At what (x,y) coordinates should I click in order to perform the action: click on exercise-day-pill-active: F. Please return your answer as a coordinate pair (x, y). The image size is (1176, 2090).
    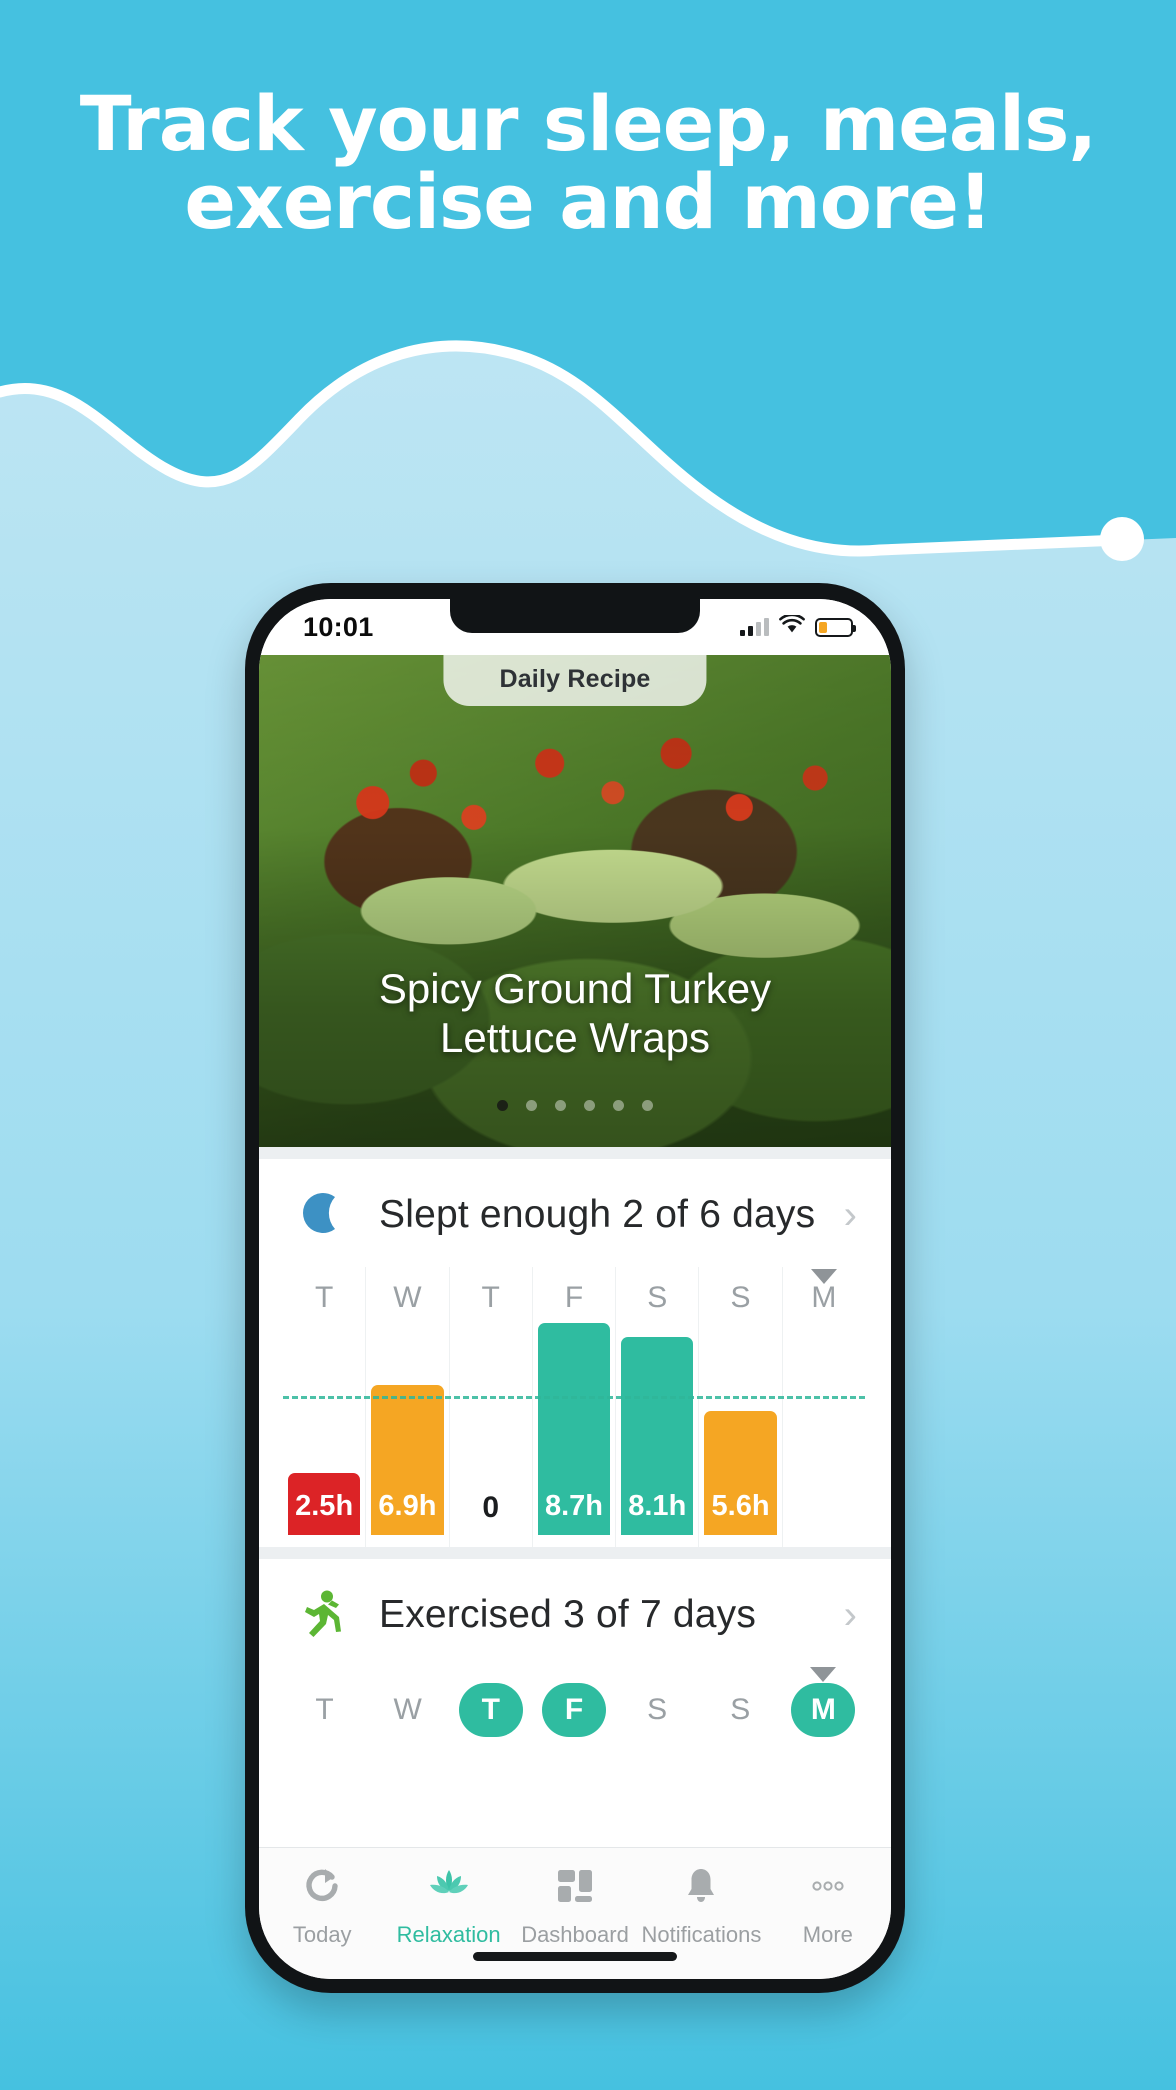
    Looking at the image, I should click on (573, 1710).